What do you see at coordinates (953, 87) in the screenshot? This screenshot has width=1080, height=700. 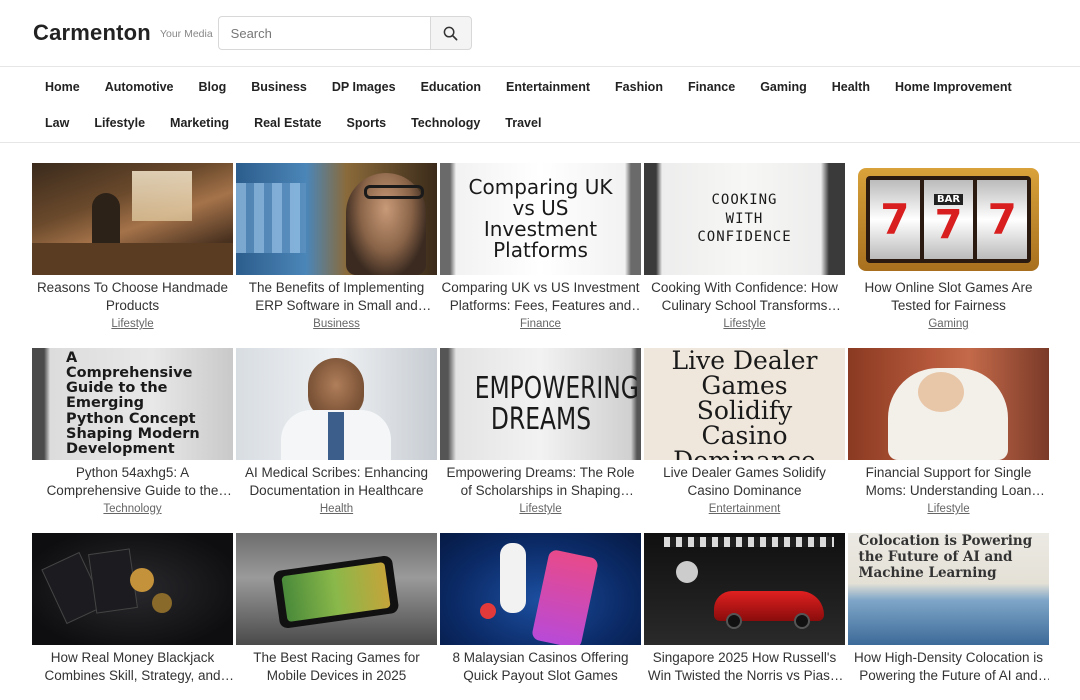 I see `nav-item-home-improvement: Home Improvement` at bounding box center [953, 87].